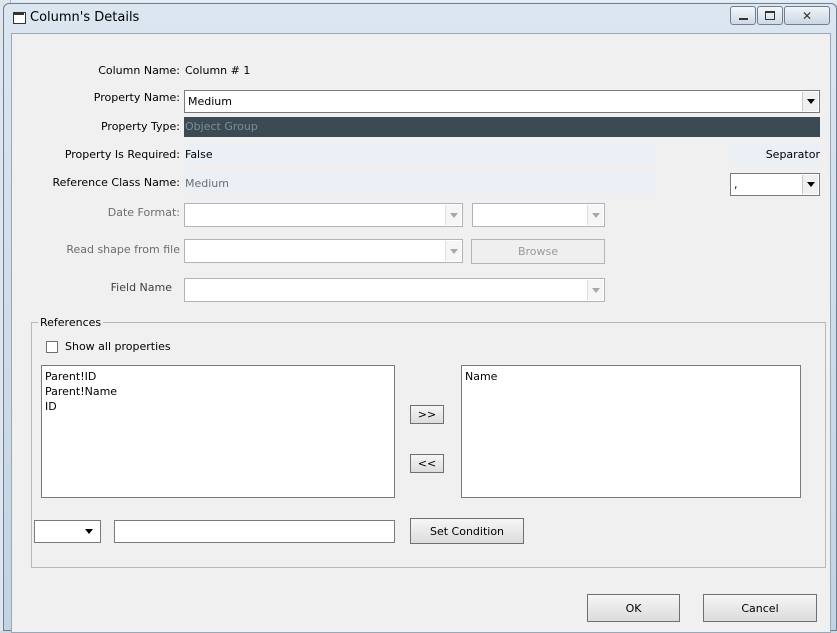 The width and height of the screenshot is (837, 633). I want to click on property-name-select: Medium, so click(502, 101).